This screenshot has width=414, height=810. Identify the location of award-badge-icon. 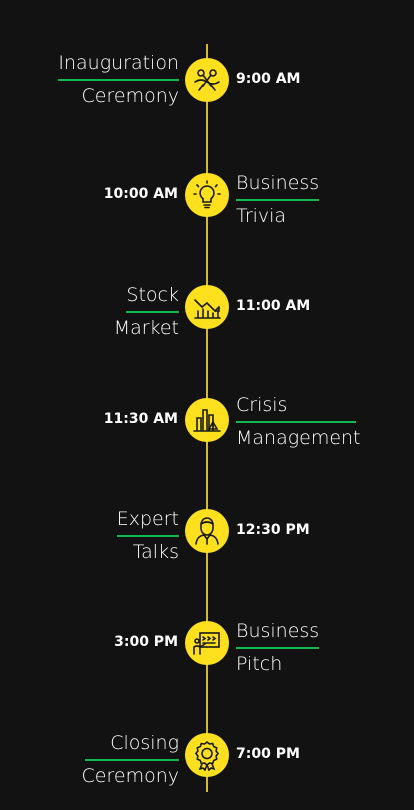
(207, 755).